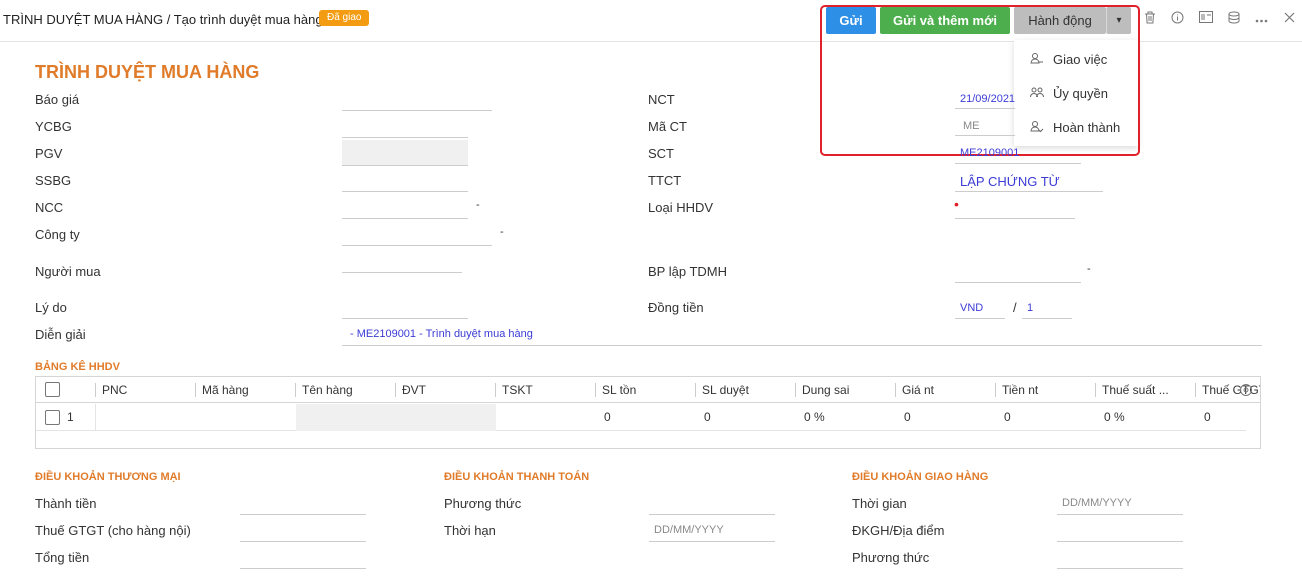 The image size is (1302, 579). What do you see at coordinates (68, 271) in the screenshot?
I see `label-nguoi-mua: Người mua` at bounding box center [68, 271].